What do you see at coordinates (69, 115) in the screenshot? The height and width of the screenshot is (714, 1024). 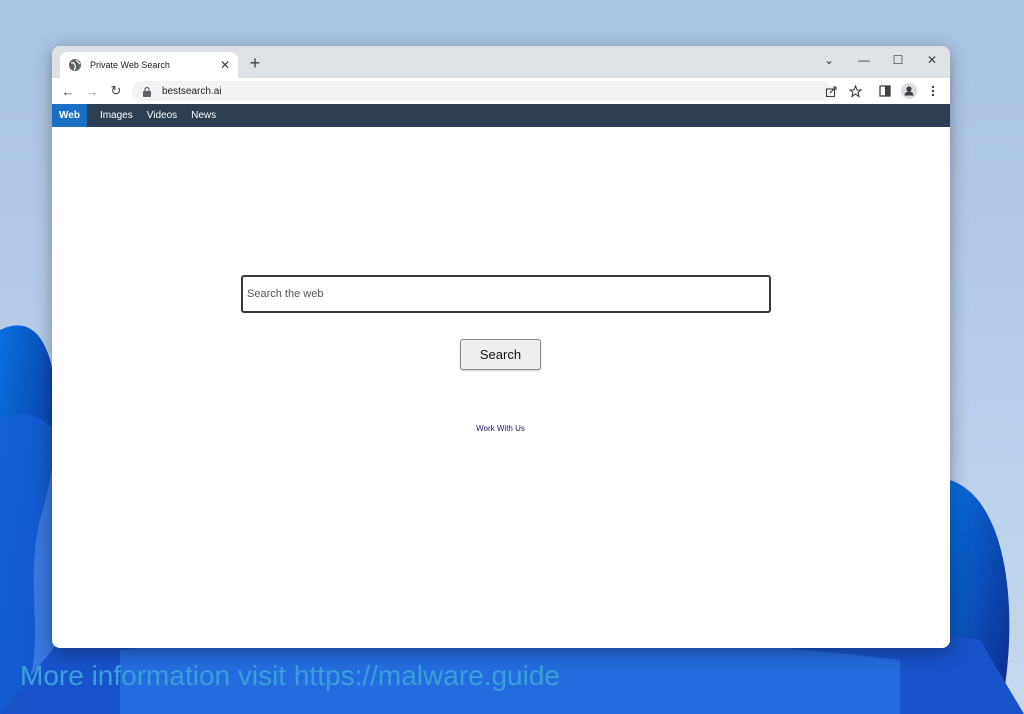 I see `nav-web: Web` at bounding box center [69, 115].